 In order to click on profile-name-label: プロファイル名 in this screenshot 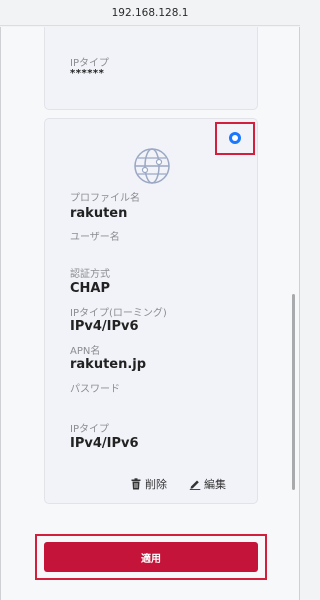, I will do `click(105, 198)`.